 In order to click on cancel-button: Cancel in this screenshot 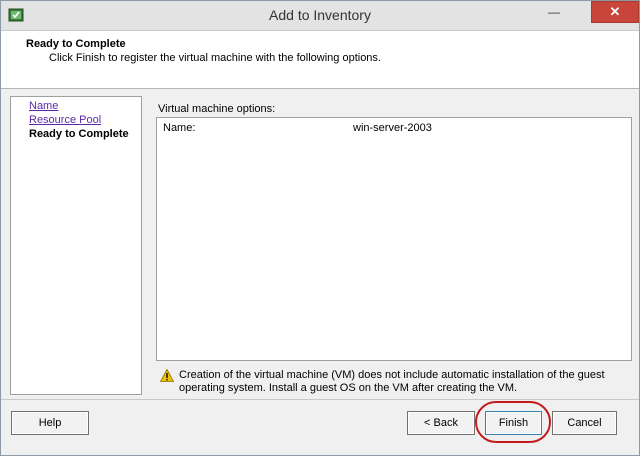, I will do `click(584, 423)`.